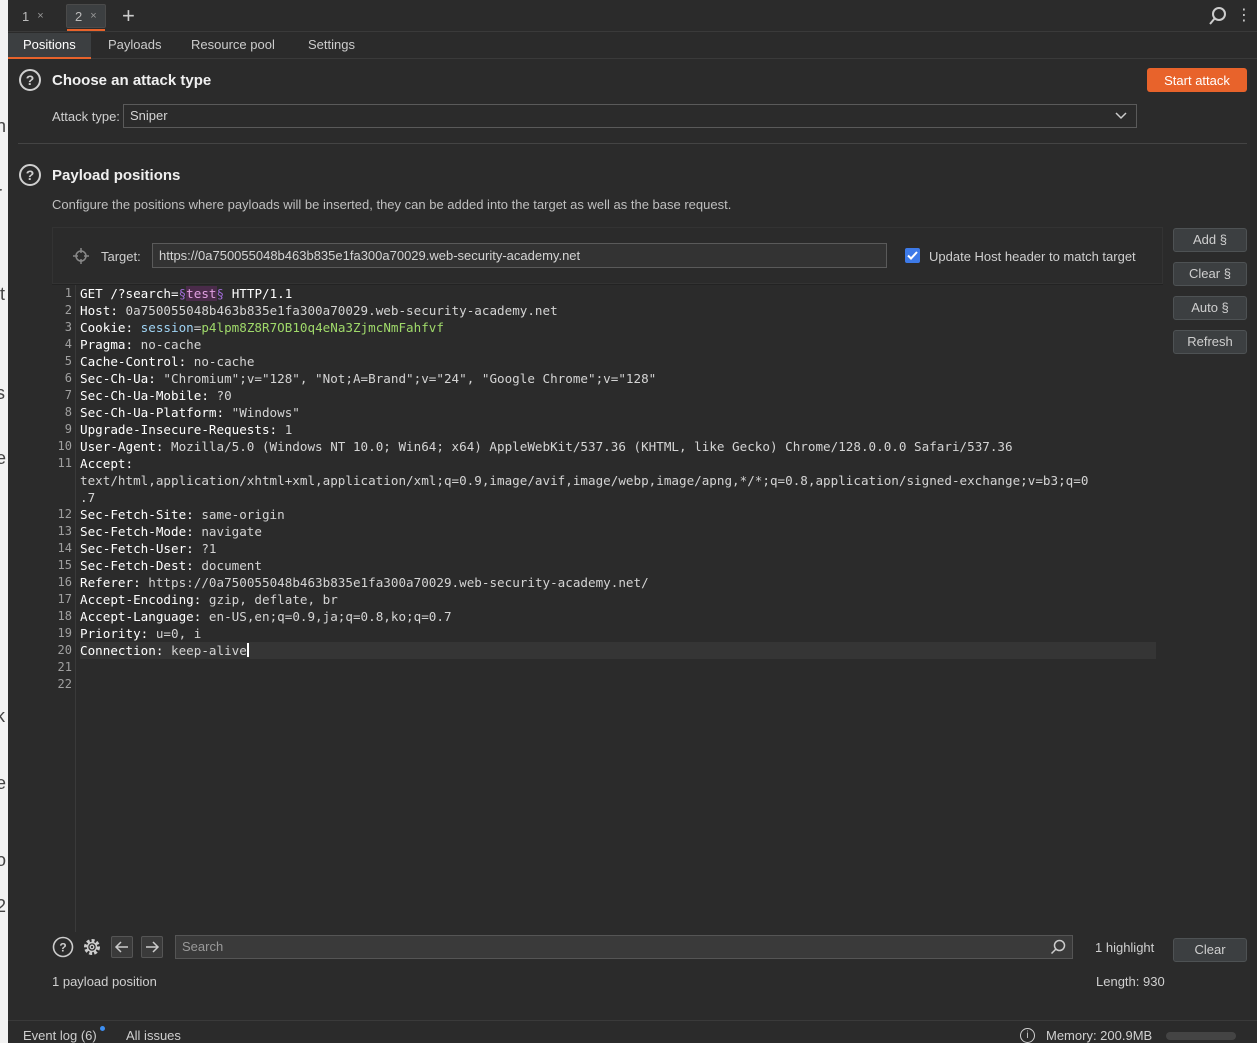  I want to click on empty-line: 21, so click(607, 667).